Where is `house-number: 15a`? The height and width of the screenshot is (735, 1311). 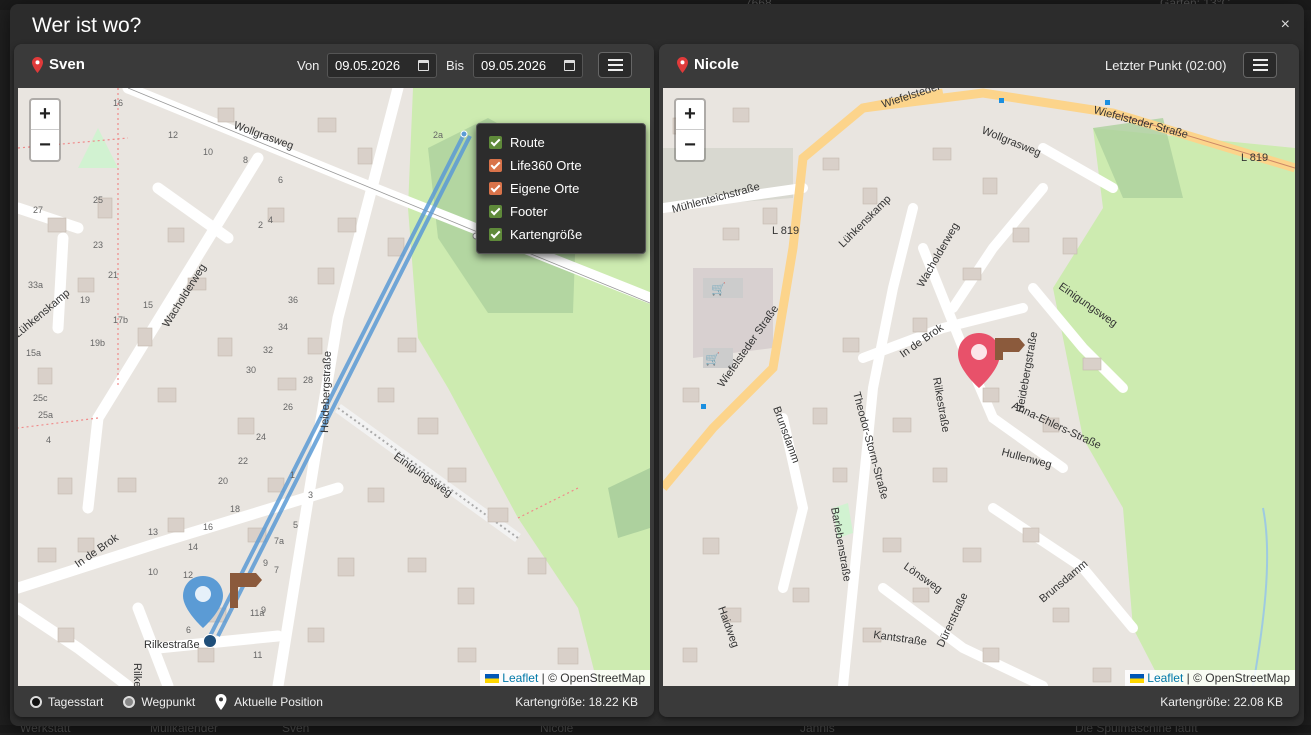
house-number: 15a is located at coordinates (33, 353).